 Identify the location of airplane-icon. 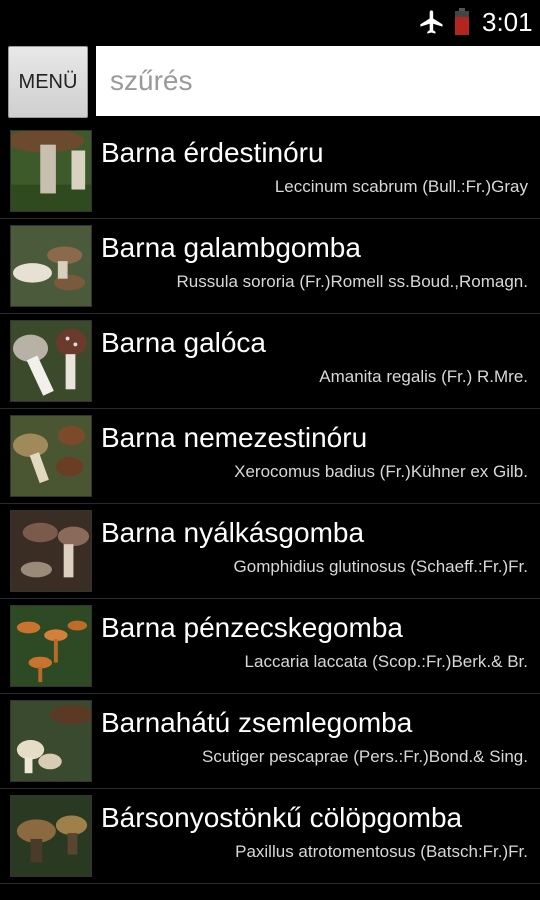
(432, 22).